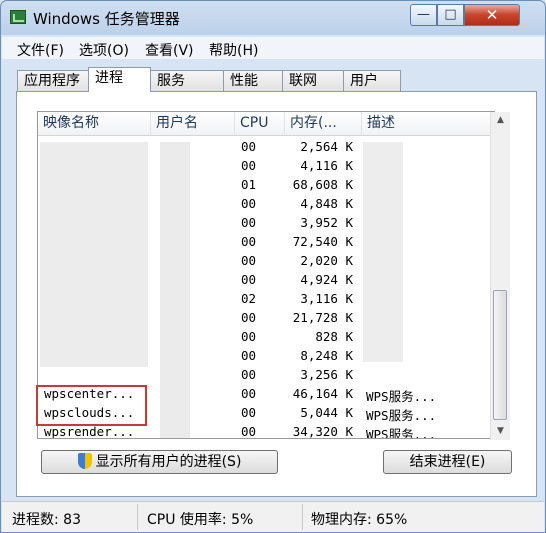  I want to click on scroll-thumb, so click(500, 355).